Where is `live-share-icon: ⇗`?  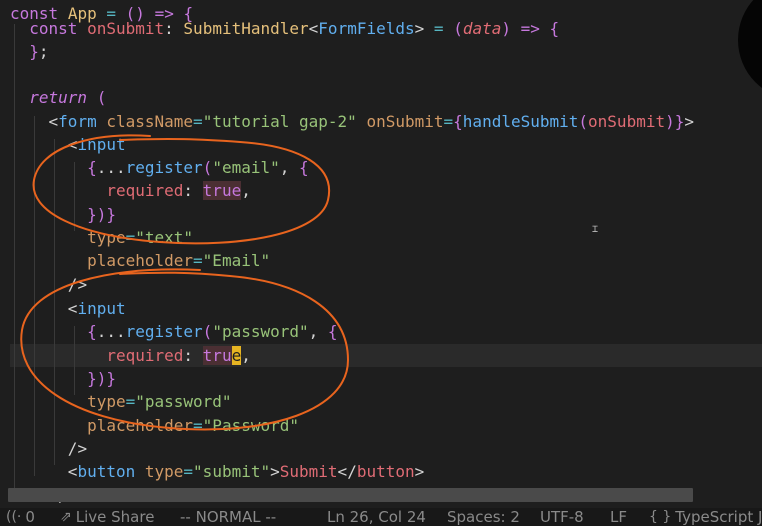 live-share-icon: ⇗ is located at coordinates (66, 517).